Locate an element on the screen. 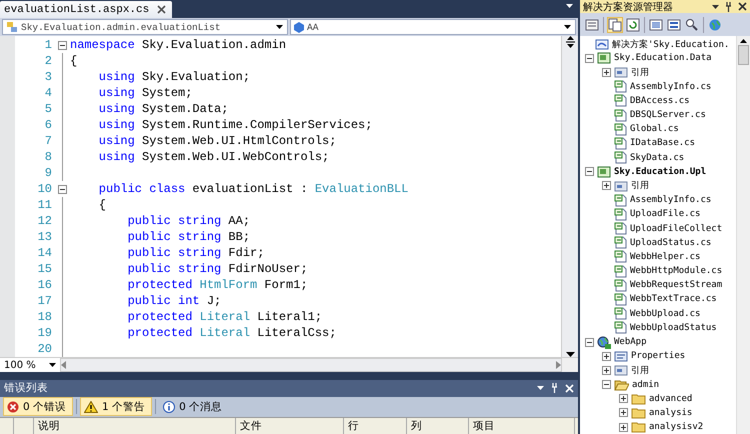 This screenshot has width=750, height=434. code-line: public string Fdir; is located at coordinates (195, 253).